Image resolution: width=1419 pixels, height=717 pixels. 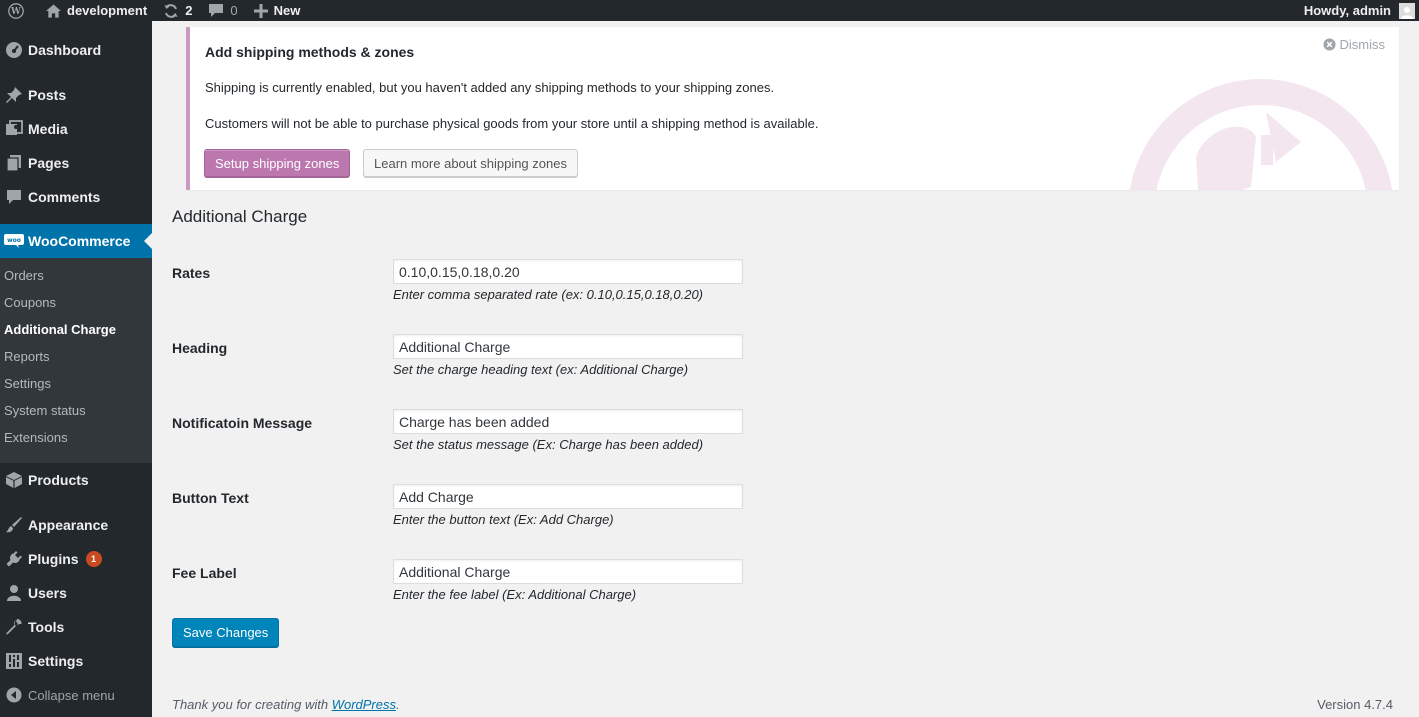 I want to click on svg-text: woo, so click(x=14, y=240).